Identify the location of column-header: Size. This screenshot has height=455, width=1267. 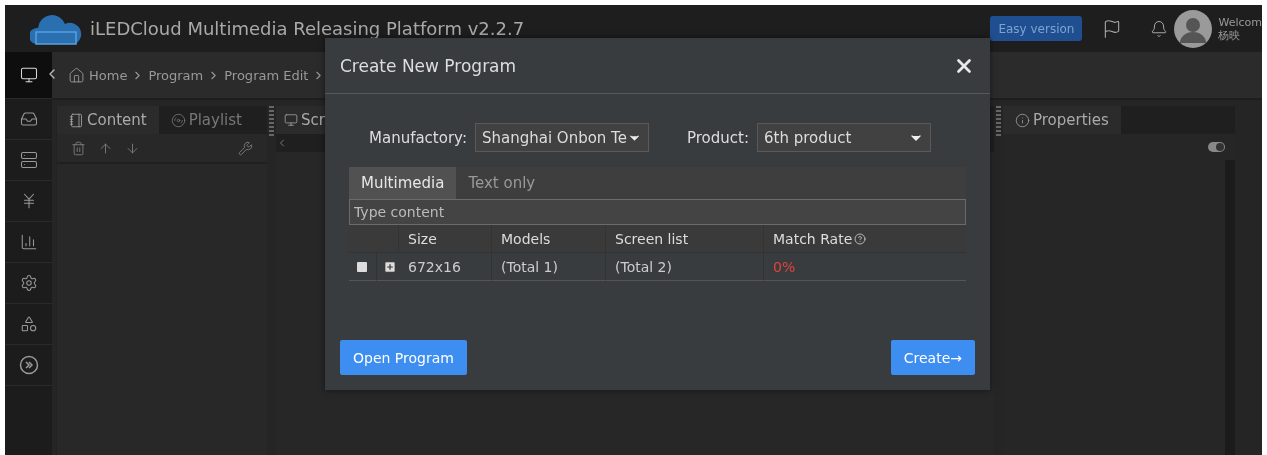
(445, 239).